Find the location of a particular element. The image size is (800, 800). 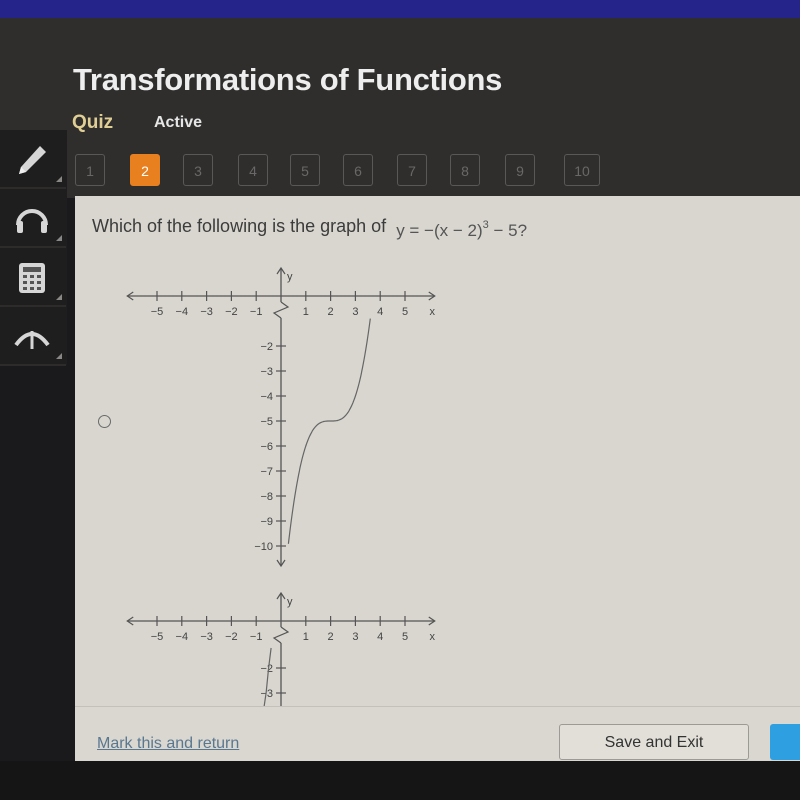

calculator-icon is located at coordinates (32, 278).